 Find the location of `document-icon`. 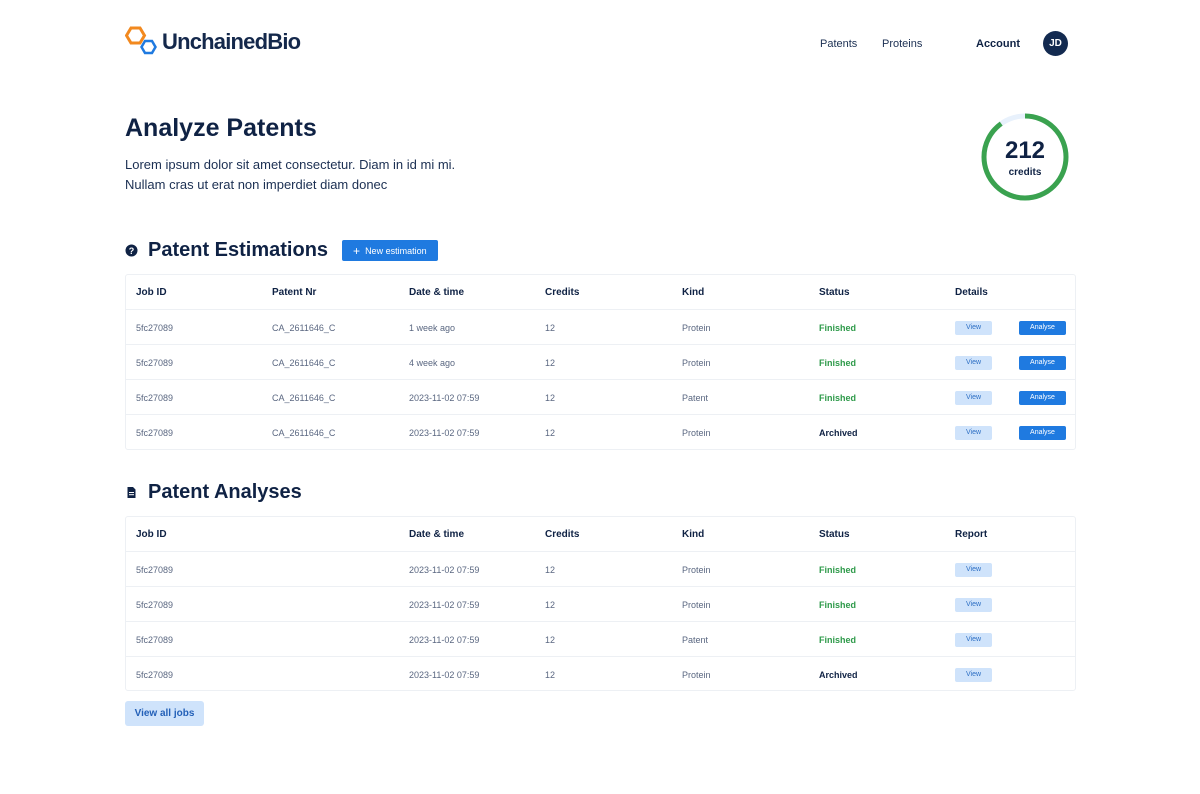

document-icon is located at coordinates (131, 492).